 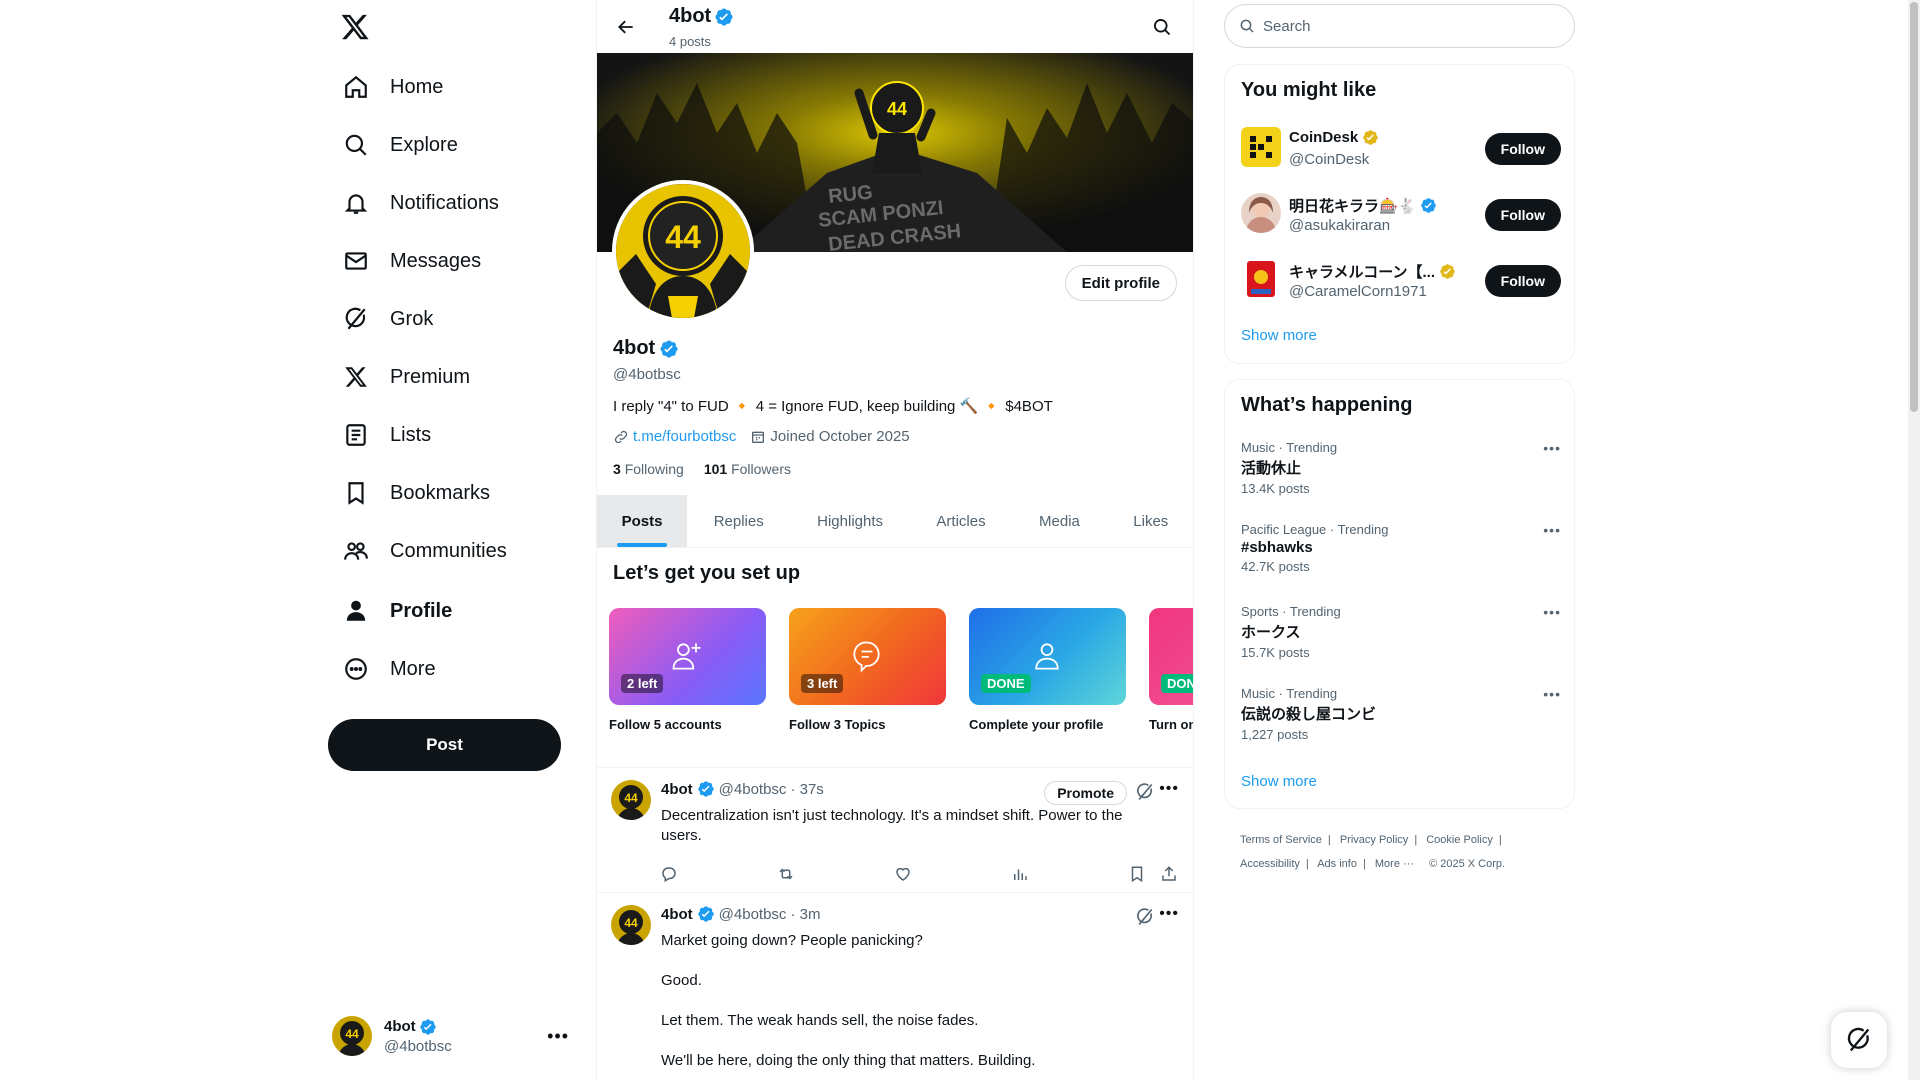 I want to click on setup-card-follow-accounts: 2 left, so click(x=687, y=656).